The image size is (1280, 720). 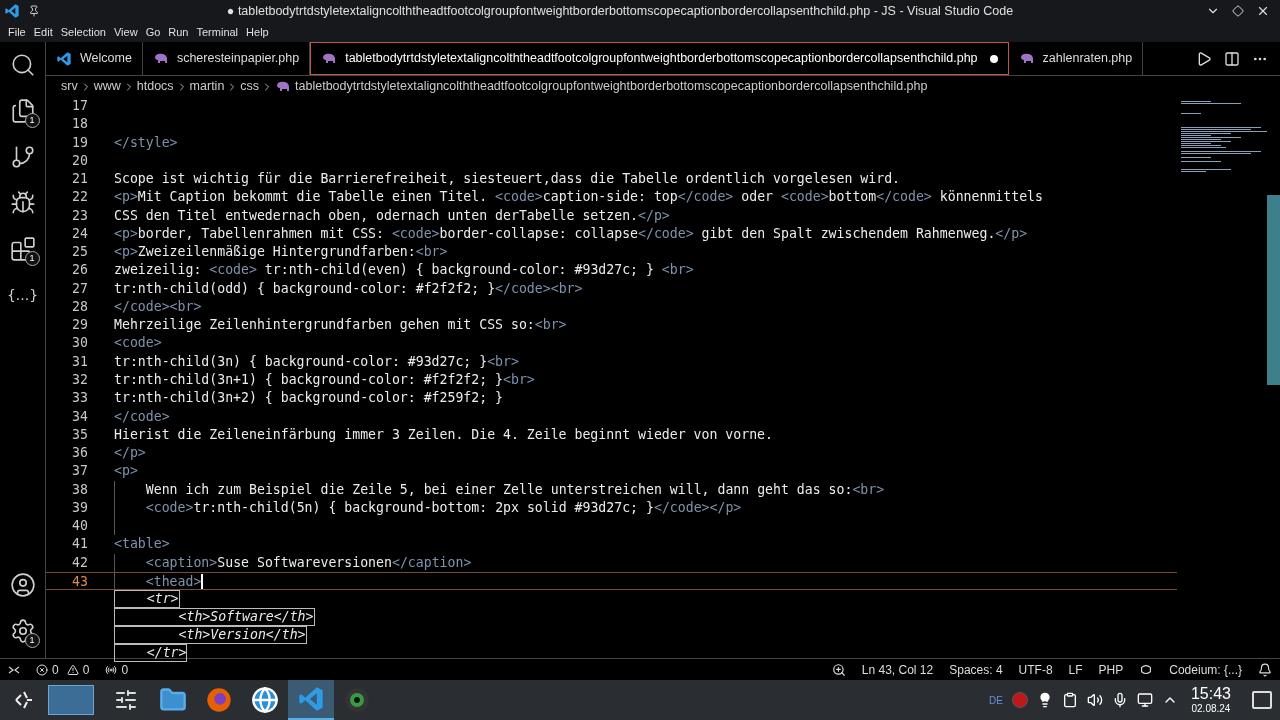 What do you see at coordinates (79, 179) in the screenshot?
I see `line-number: 21` at bounding box center [79, 179].